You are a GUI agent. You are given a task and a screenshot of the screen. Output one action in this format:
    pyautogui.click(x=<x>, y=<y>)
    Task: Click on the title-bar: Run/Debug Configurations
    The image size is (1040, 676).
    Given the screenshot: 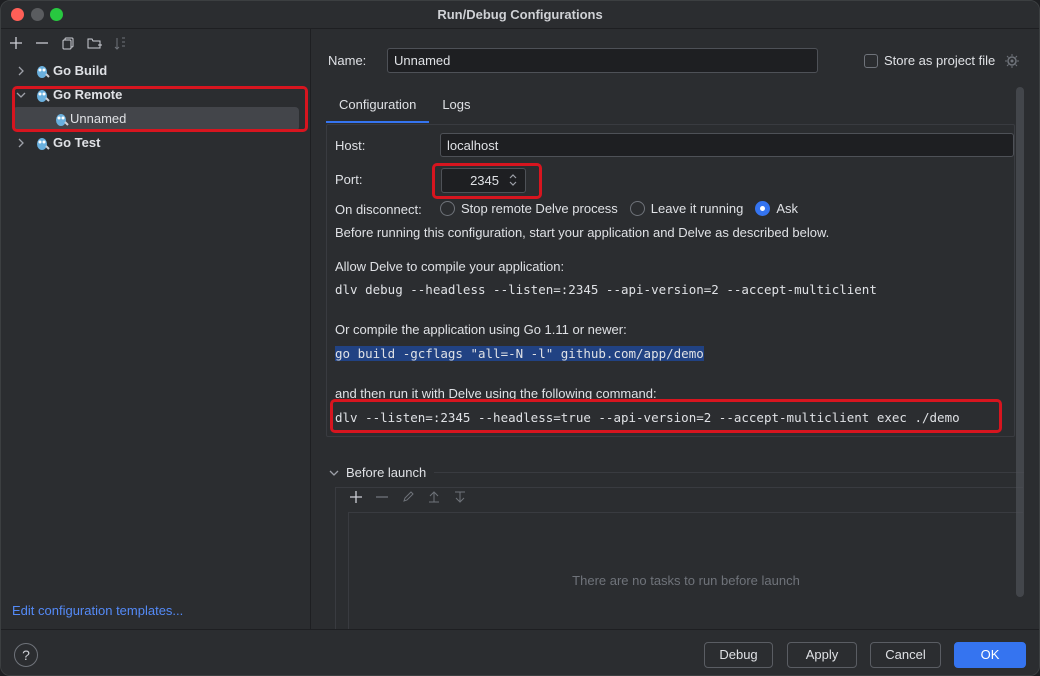 What is the action you would take?
    pyautogui.click(x=520, y=15)
    